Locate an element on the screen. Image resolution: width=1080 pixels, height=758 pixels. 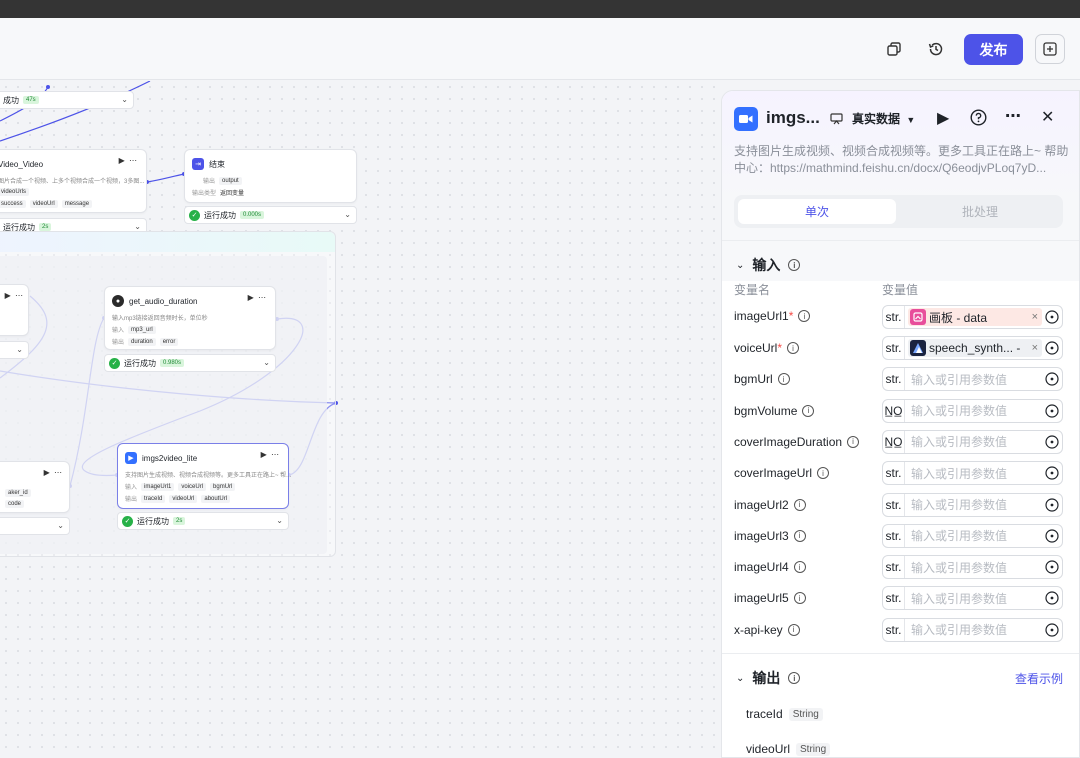
value-field-x-api-key: str. 输入或引用参数值 is located at coordinates (972, 629).